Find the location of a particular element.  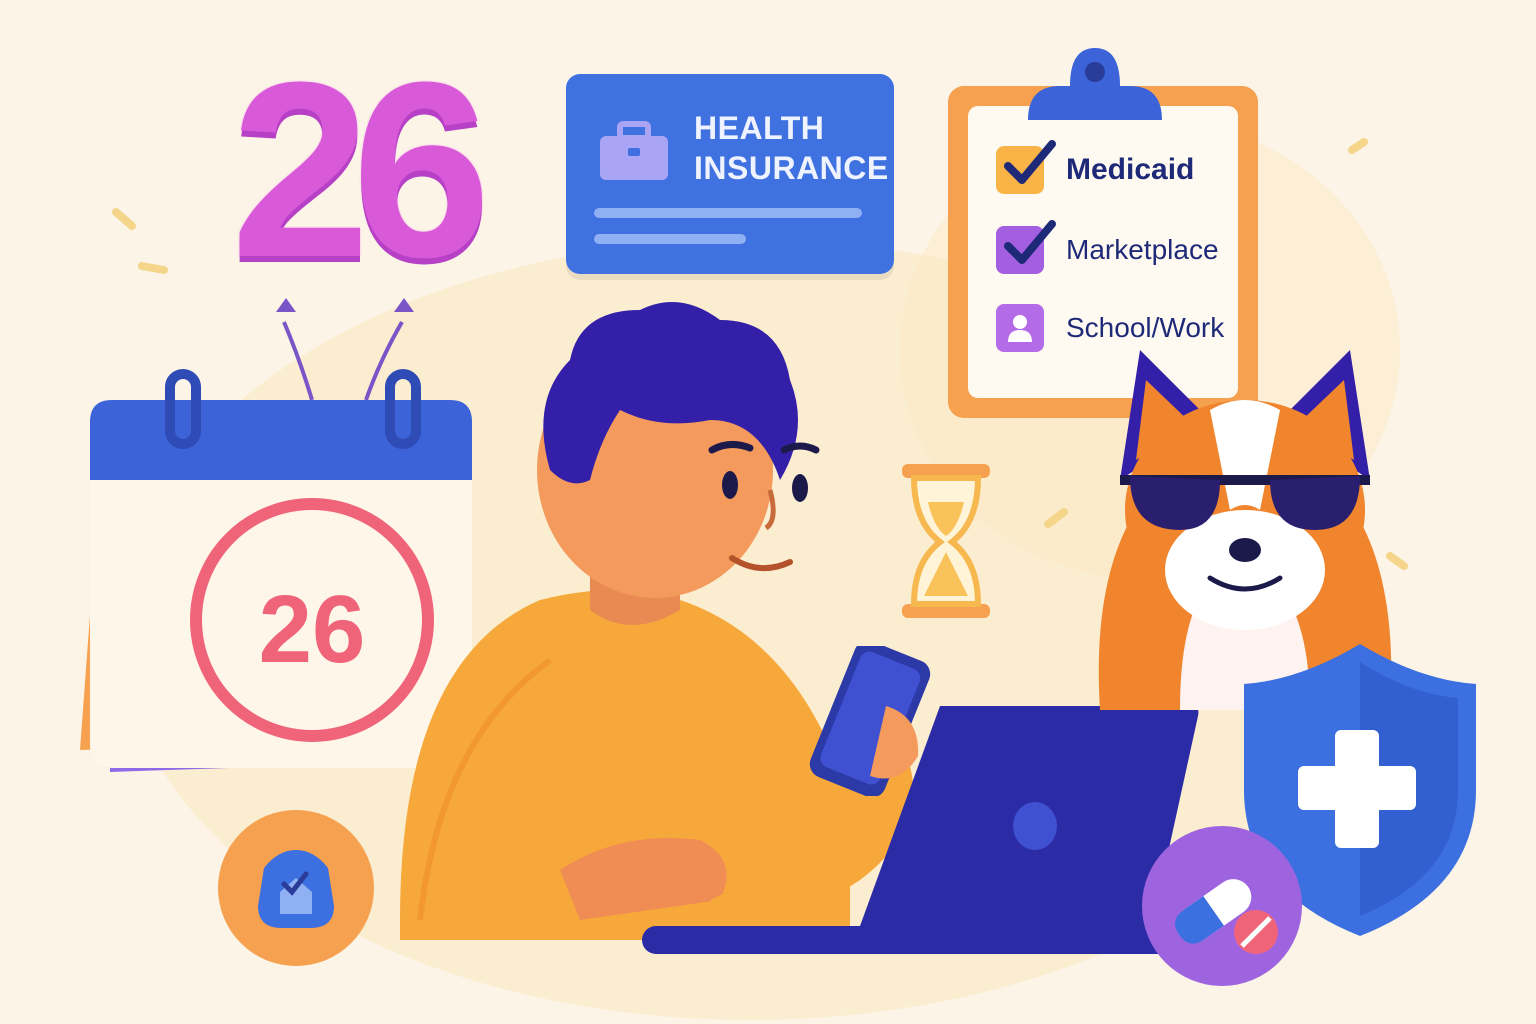

checklist-item-school-work: School/Work is located at coordinates (1110, 328).